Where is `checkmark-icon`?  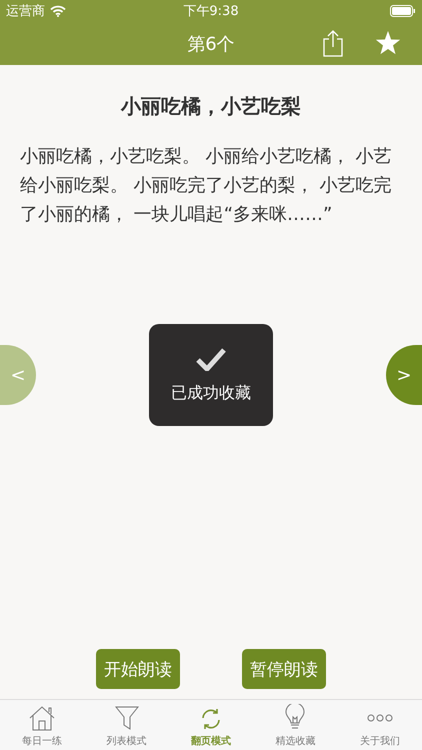
checkmark-icon is located at coordinates (211, 358).